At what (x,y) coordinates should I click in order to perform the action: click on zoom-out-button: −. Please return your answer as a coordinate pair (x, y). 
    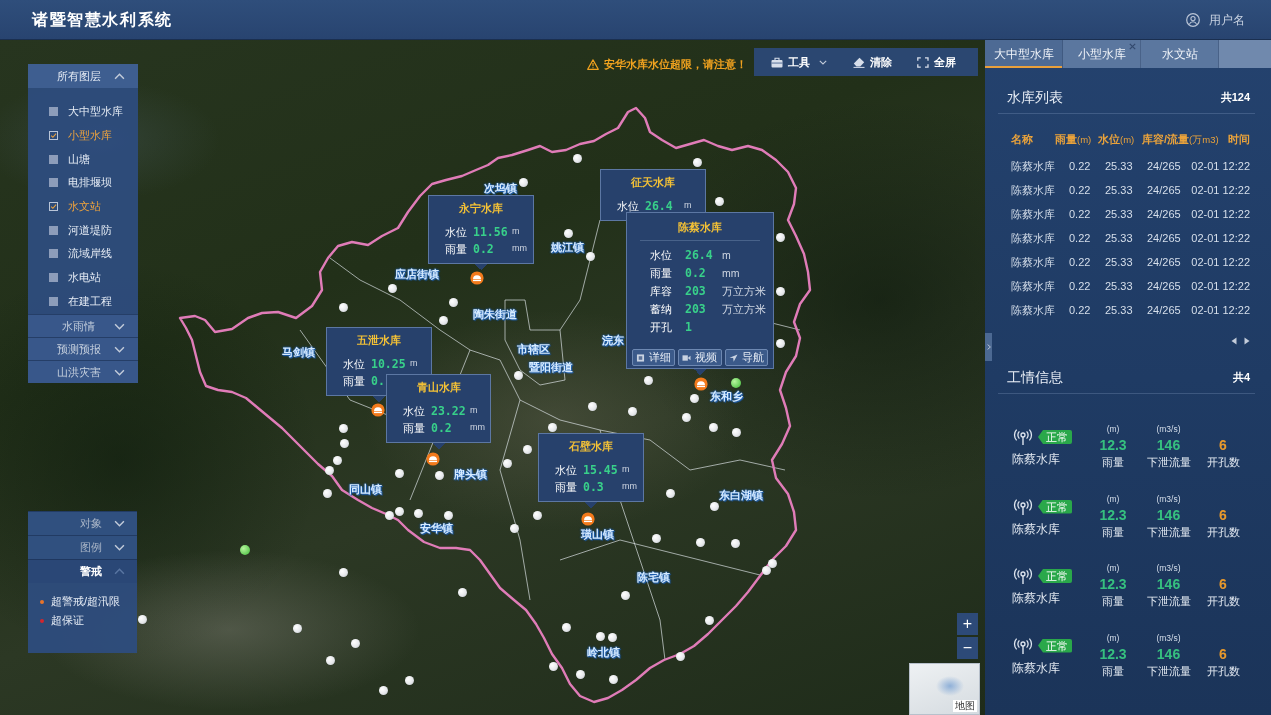
    Looking at the image, I should click on (967, 648).